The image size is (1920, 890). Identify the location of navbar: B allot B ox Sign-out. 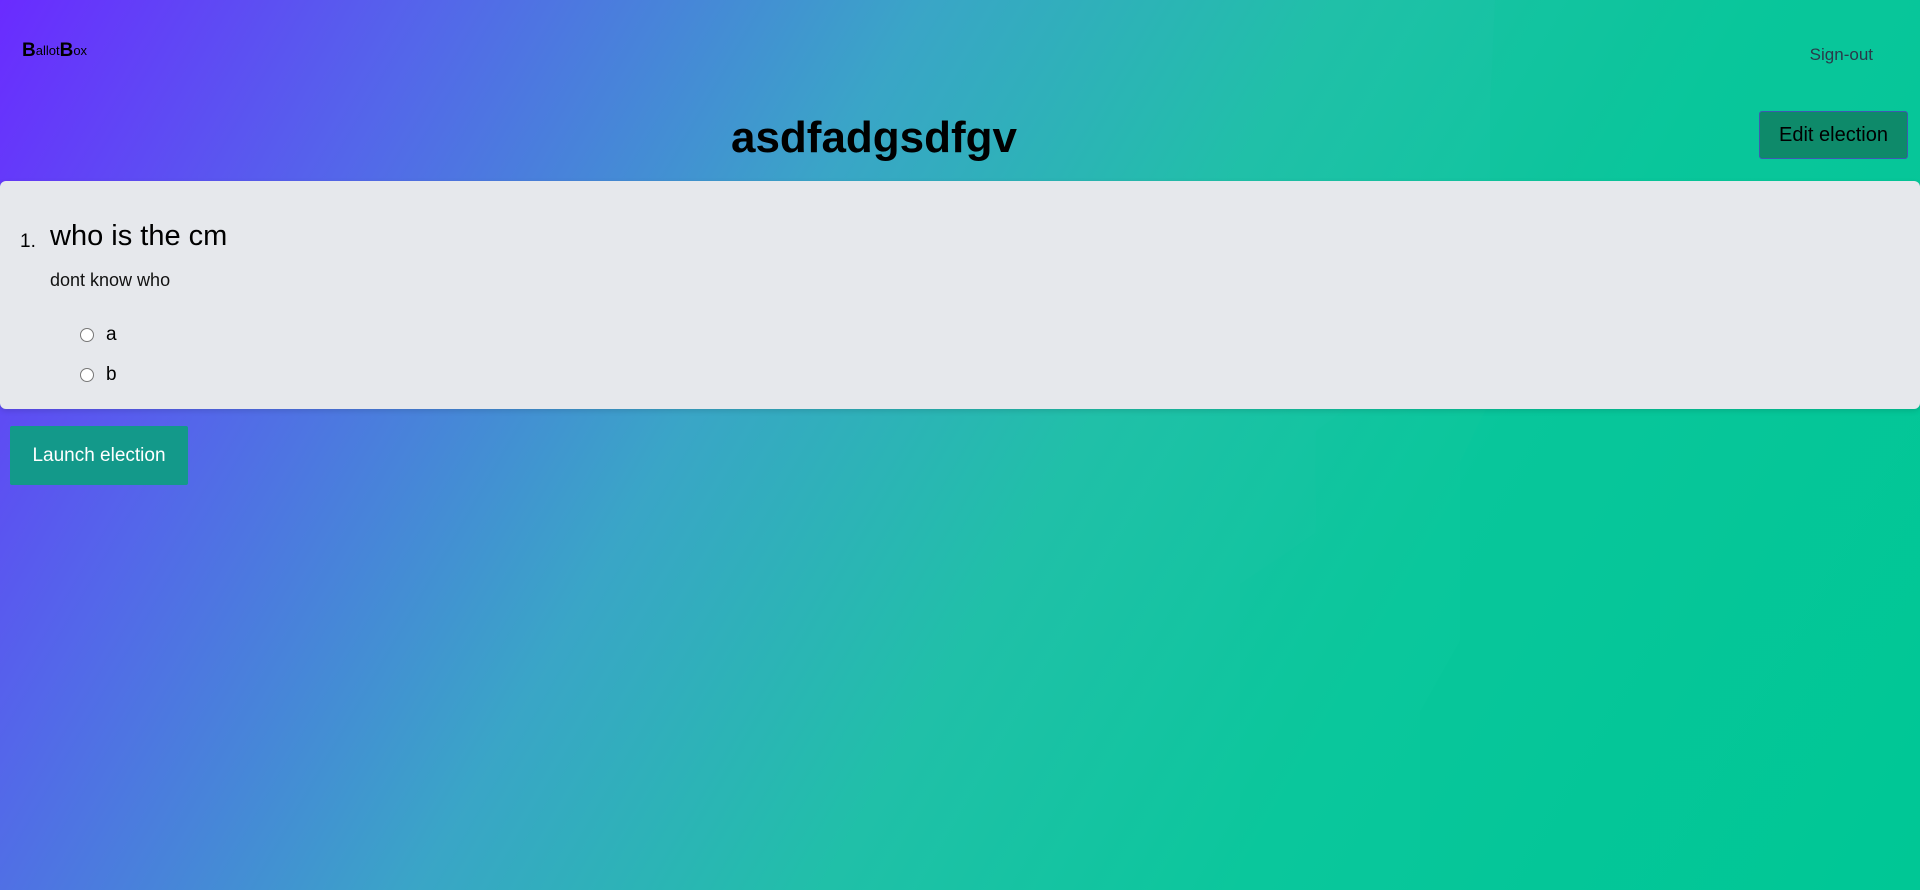
(960, 56).